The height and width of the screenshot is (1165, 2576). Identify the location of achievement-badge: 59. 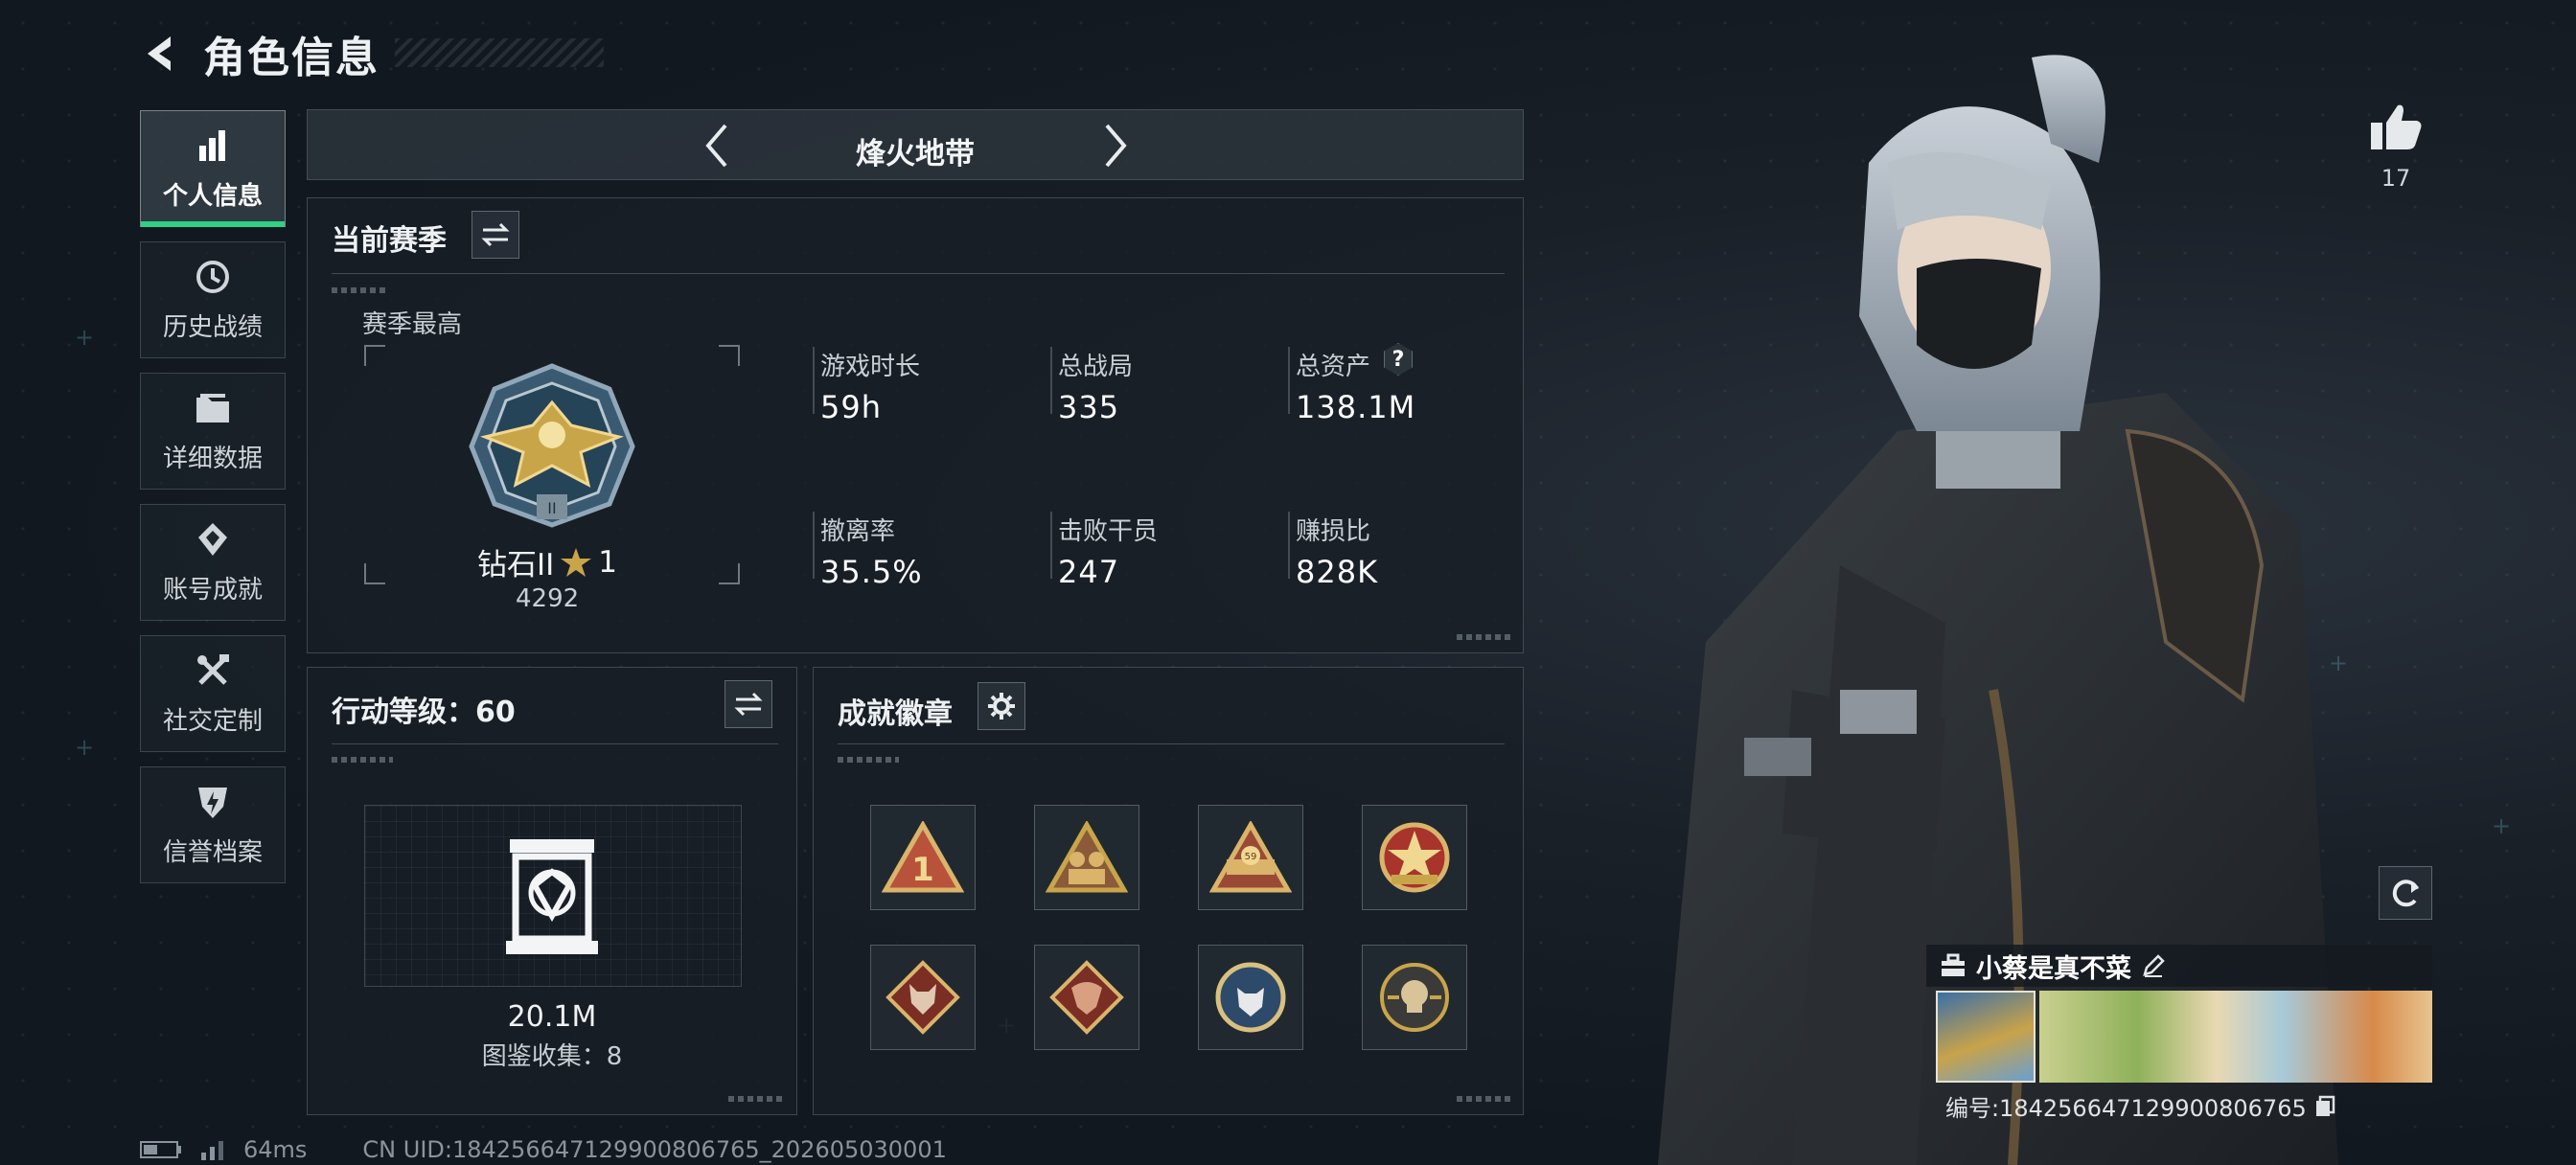
(1250, 857).